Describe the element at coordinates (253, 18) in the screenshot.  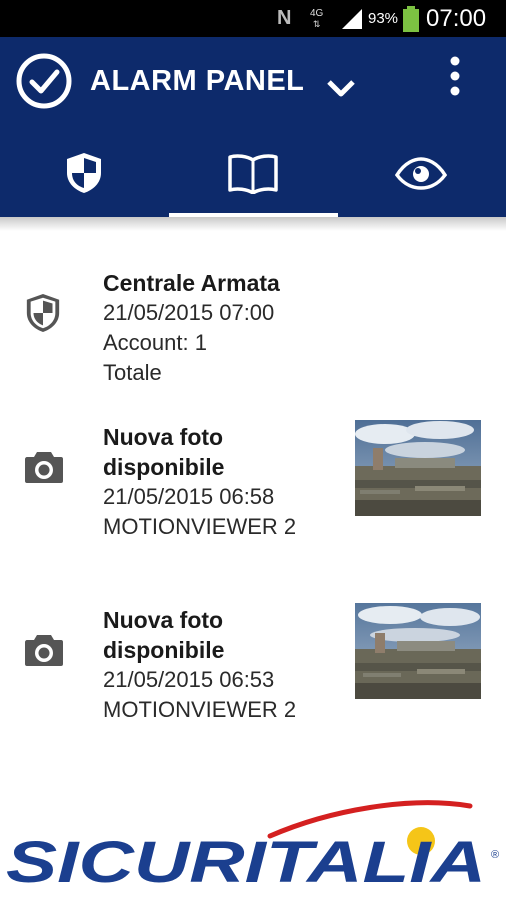
I see `status-bar: N 4G ⇅ 93% 07:00` at that location.